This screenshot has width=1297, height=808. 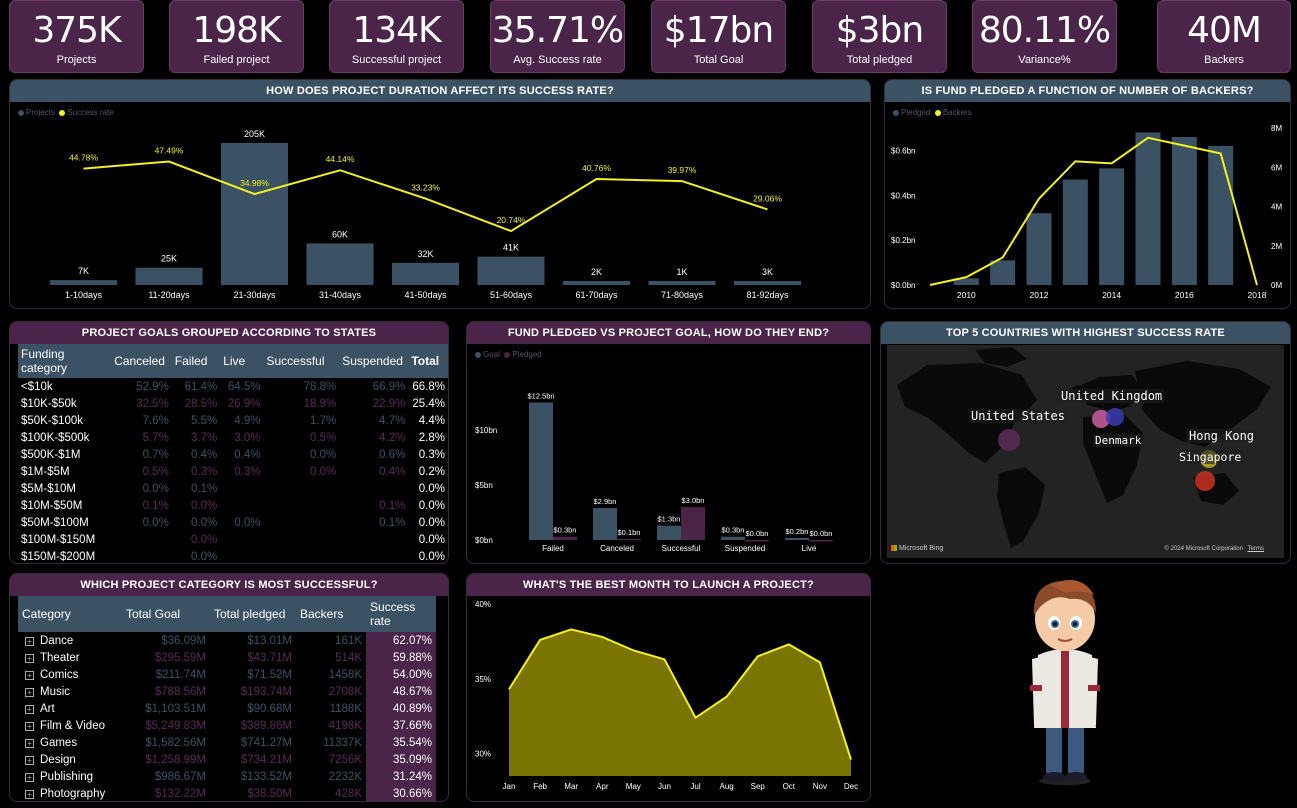 I want to click on bar-51-60days, so click(x=511, y=270).